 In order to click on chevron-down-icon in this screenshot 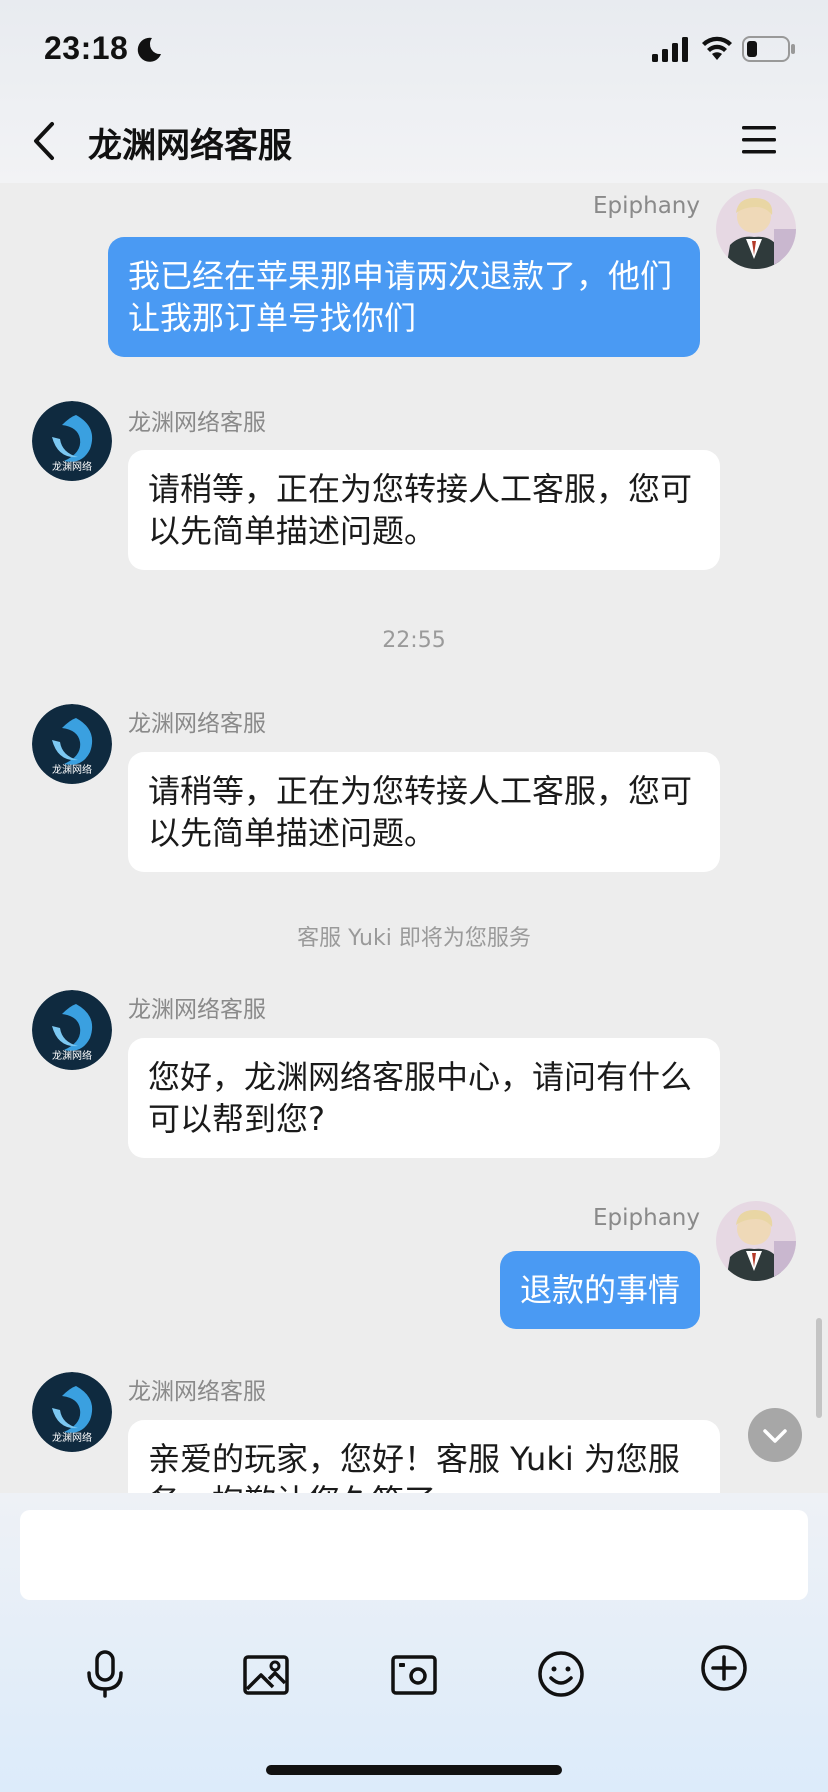, I will do `click(775, 1436)`.